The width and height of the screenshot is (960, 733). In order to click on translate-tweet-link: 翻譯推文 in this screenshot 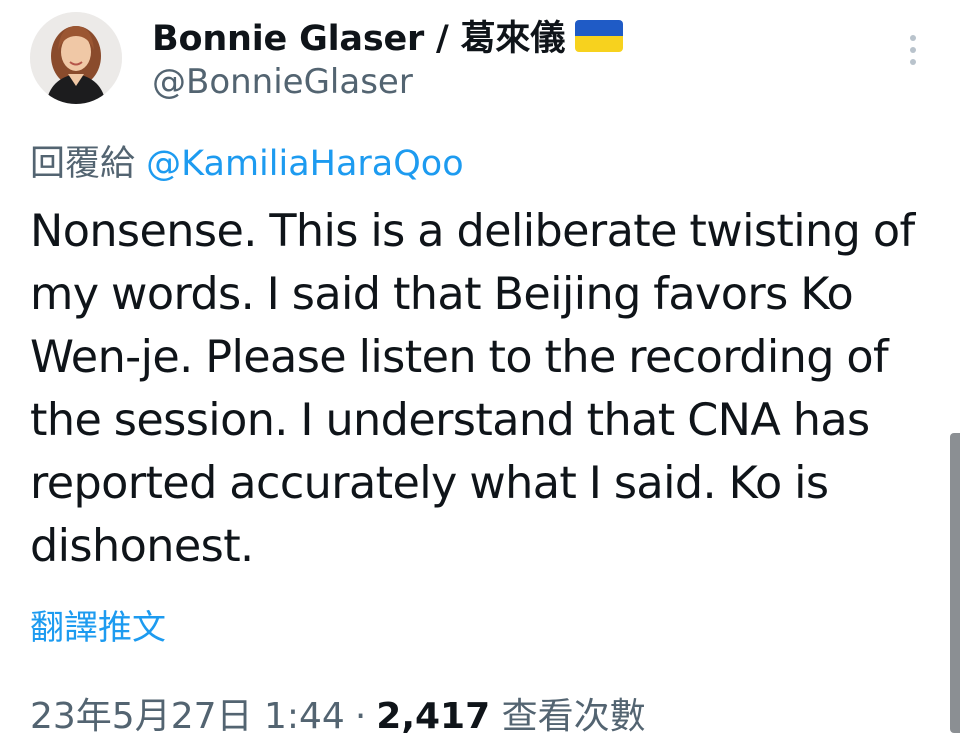, I will do `click(98, 624)`.